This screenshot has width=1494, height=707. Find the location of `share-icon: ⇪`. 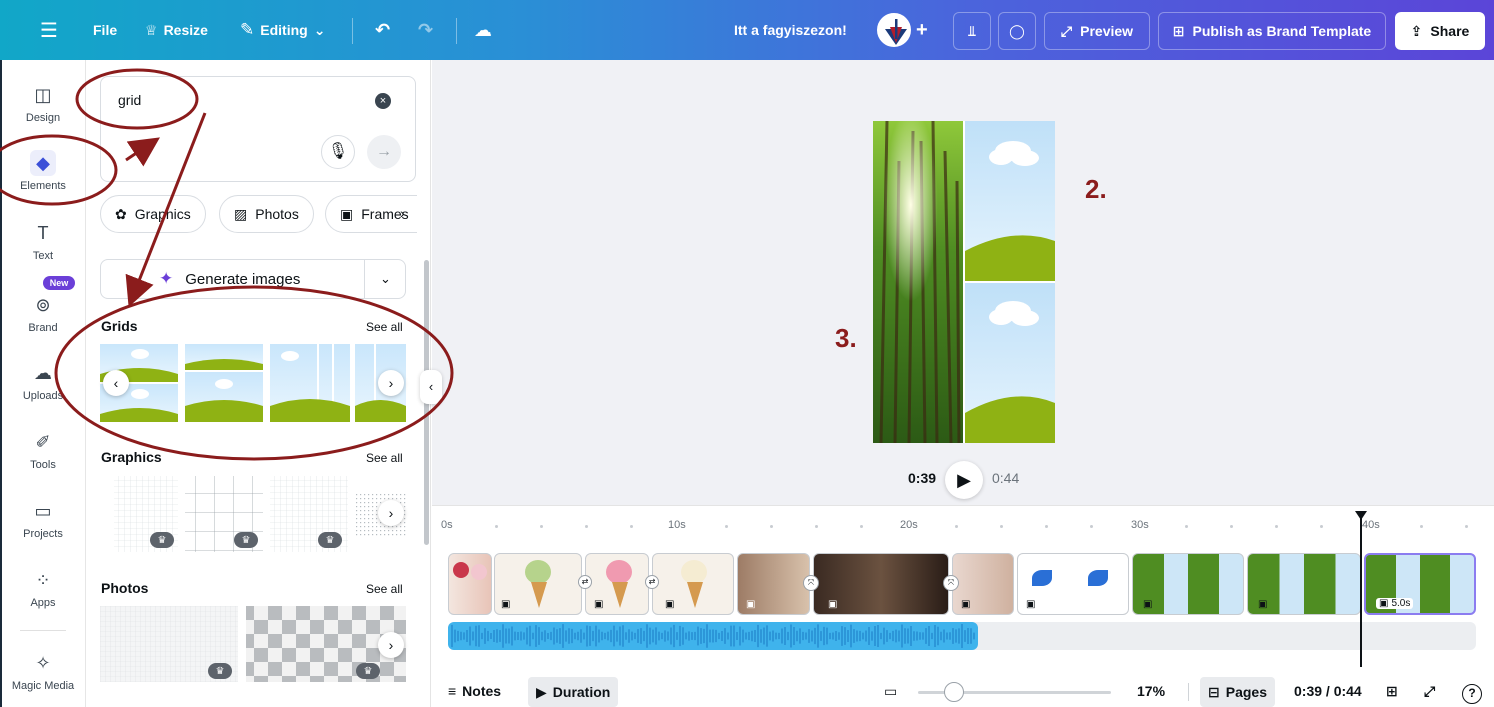

share-icon: ⇪ is located at coordinates (1416, 30).